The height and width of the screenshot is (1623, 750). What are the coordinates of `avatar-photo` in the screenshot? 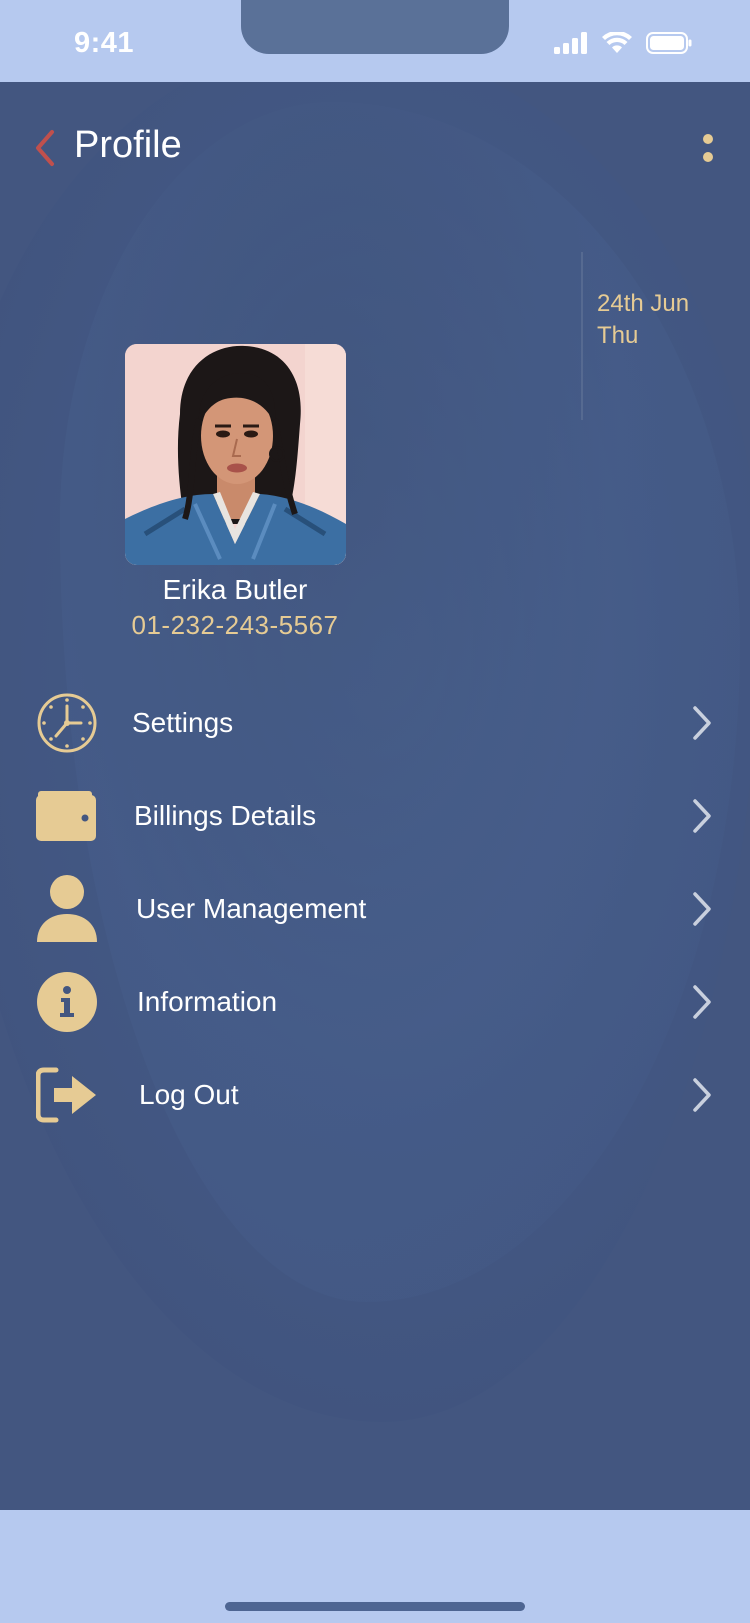 It's located at (235, 454).